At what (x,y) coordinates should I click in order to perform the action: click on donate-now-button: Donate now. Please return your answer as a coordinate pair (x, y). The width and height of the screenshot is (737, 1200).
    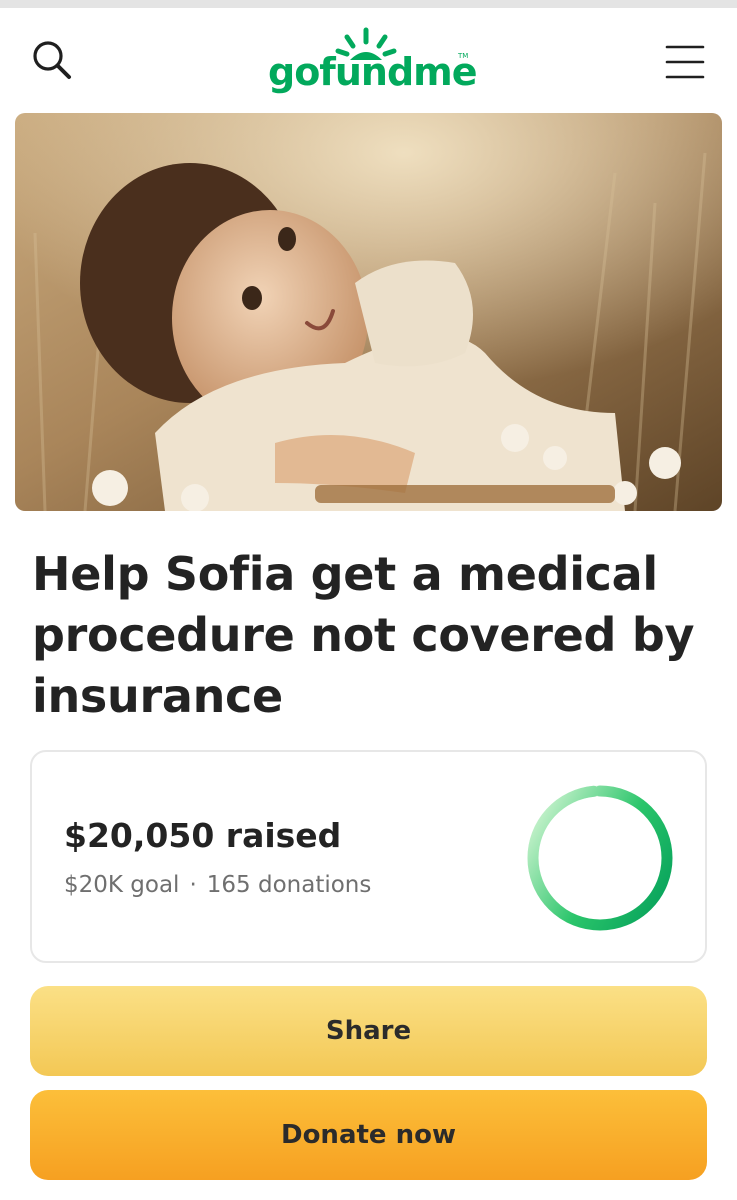
    Looking at the image, I should click on (368, 1135).